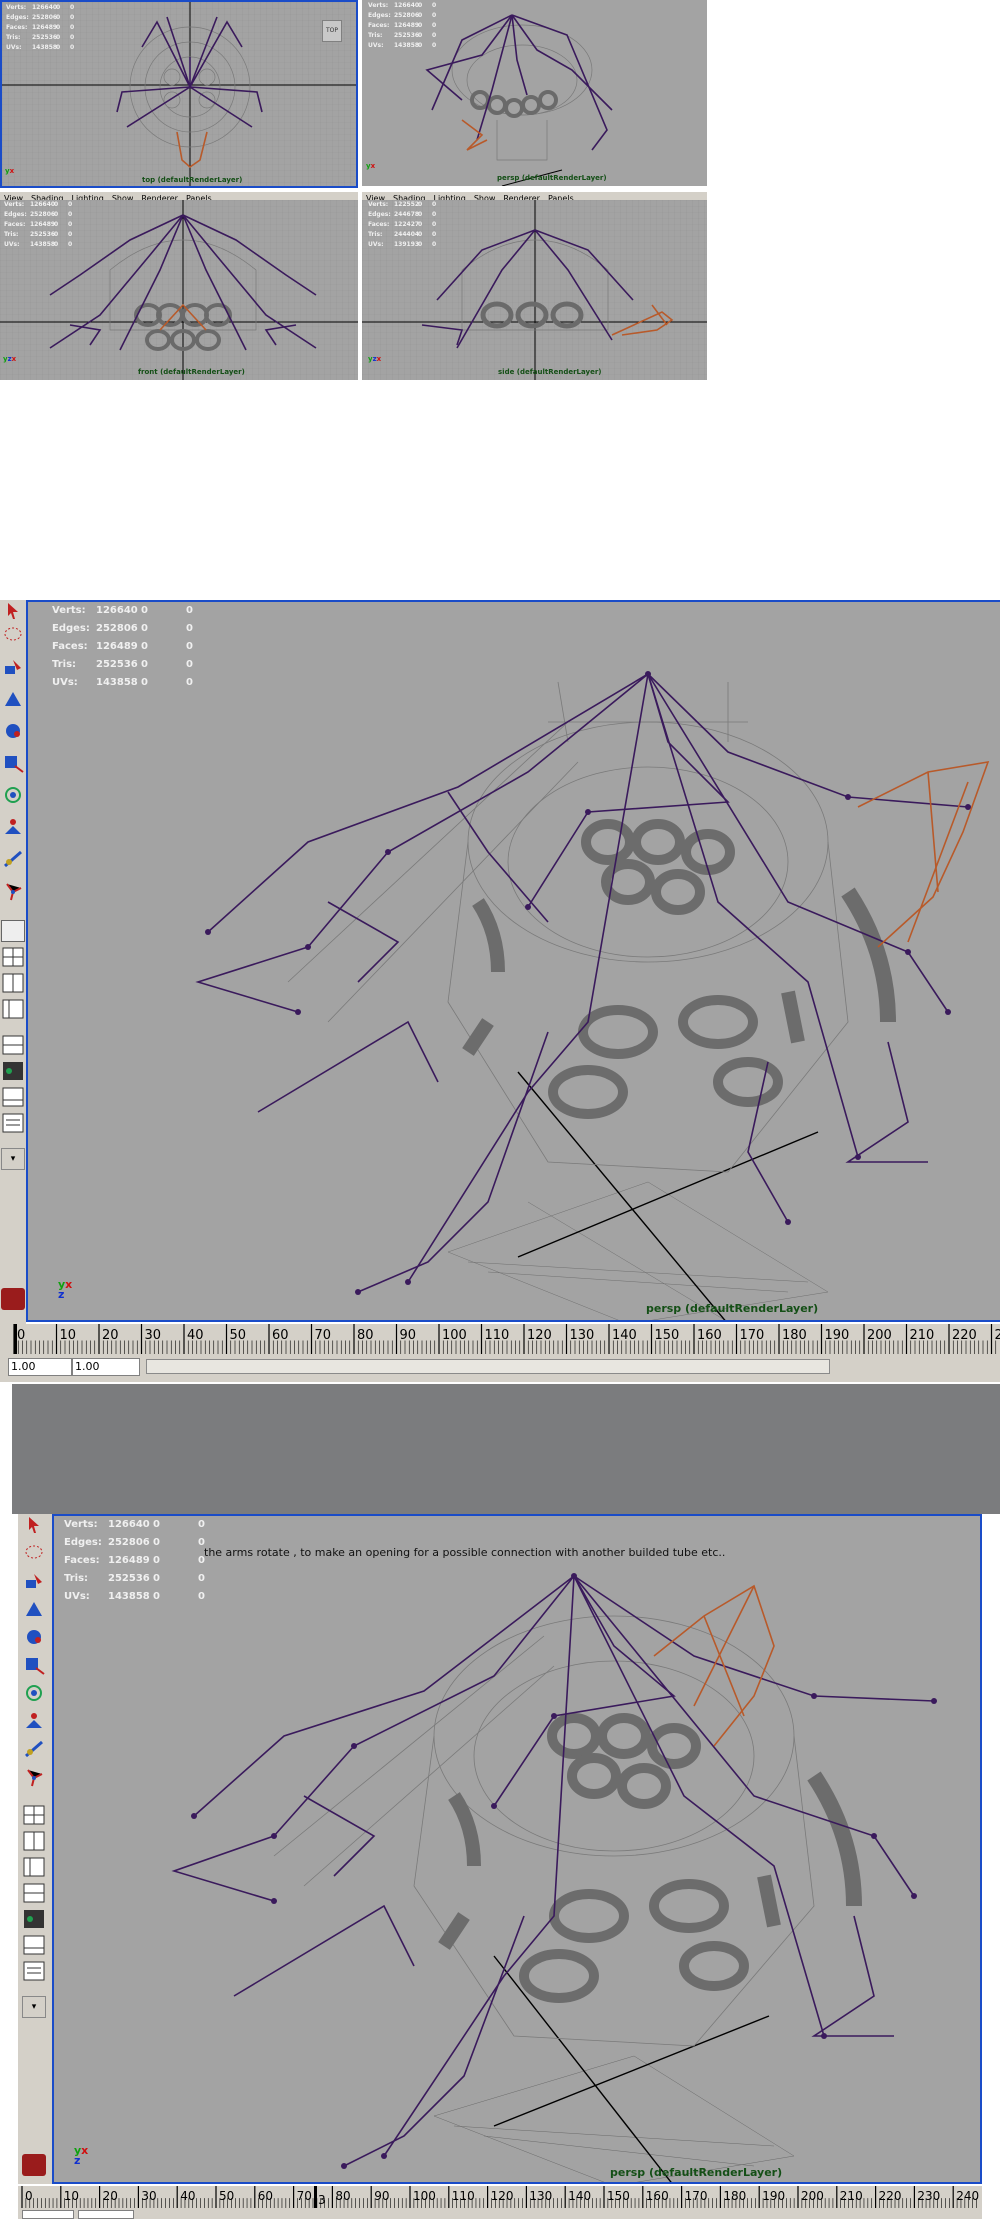 The height and width of the screenshot is (2219, 1000). I want to click on viewport-caption: top (defaultRenderLayer), so click(192, 180).